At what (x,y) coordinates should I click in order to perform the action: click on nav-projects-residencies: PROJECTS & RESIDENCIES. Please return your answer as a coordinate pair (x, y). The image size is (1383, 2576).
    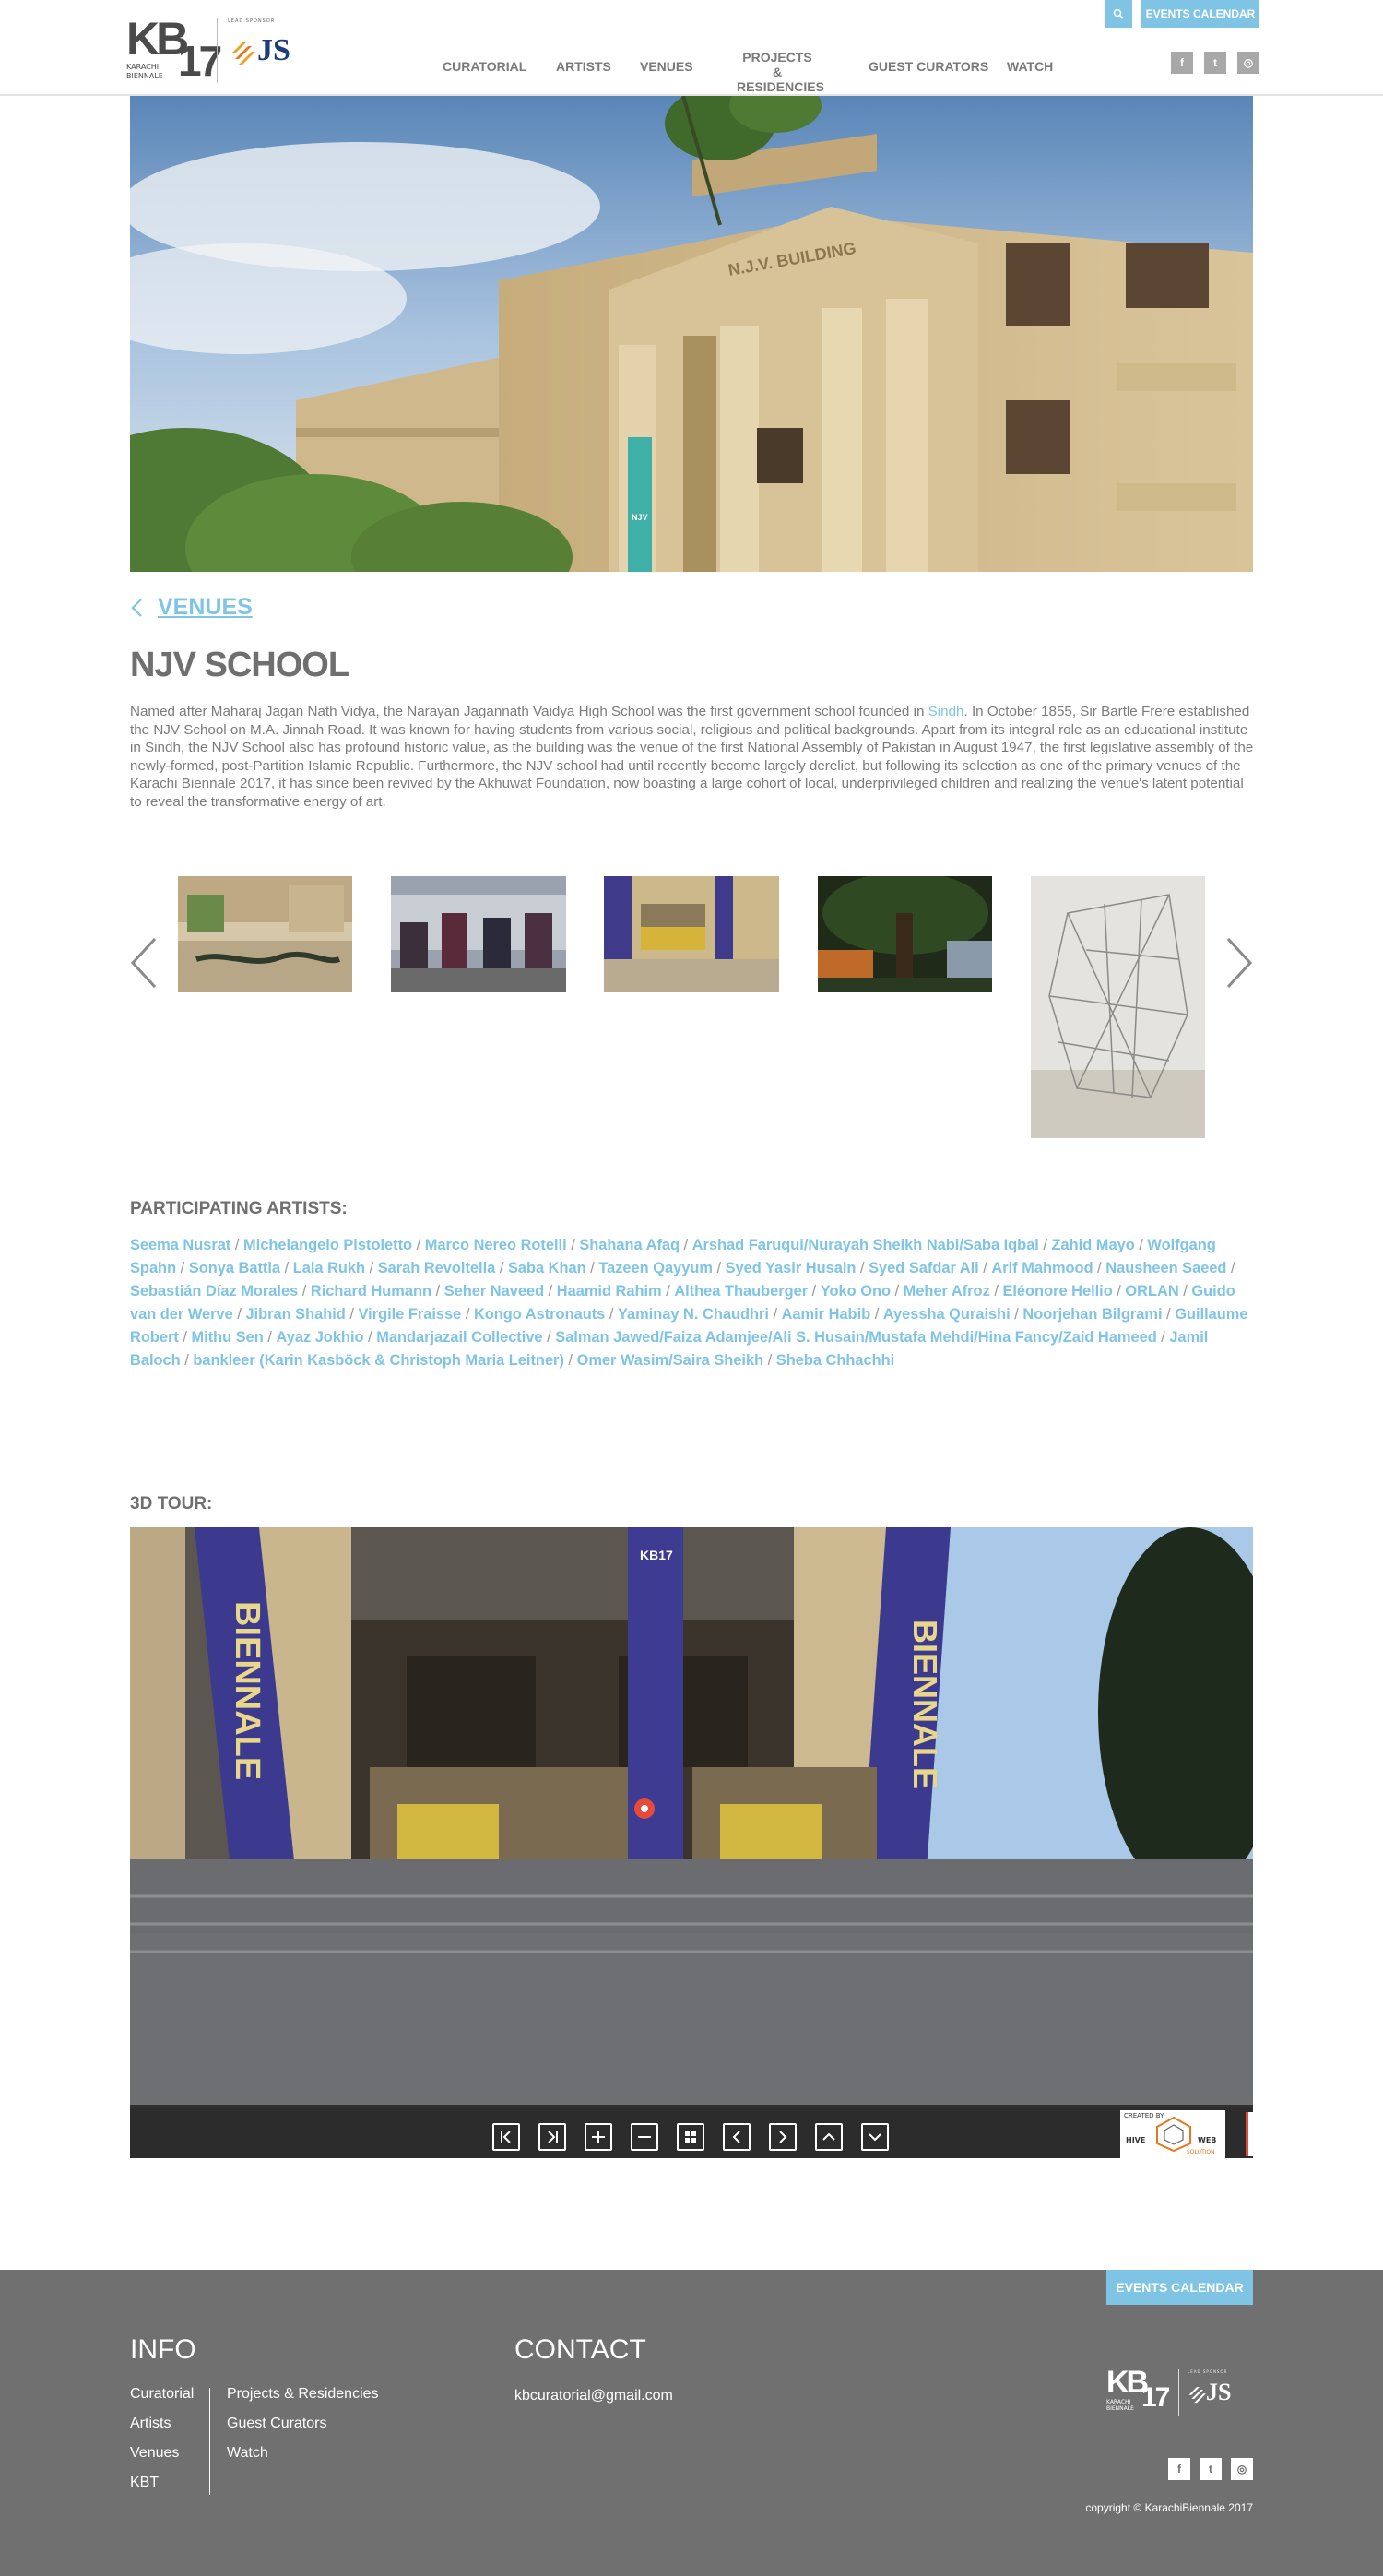
    Looking at the image, I should click on (781, 72).